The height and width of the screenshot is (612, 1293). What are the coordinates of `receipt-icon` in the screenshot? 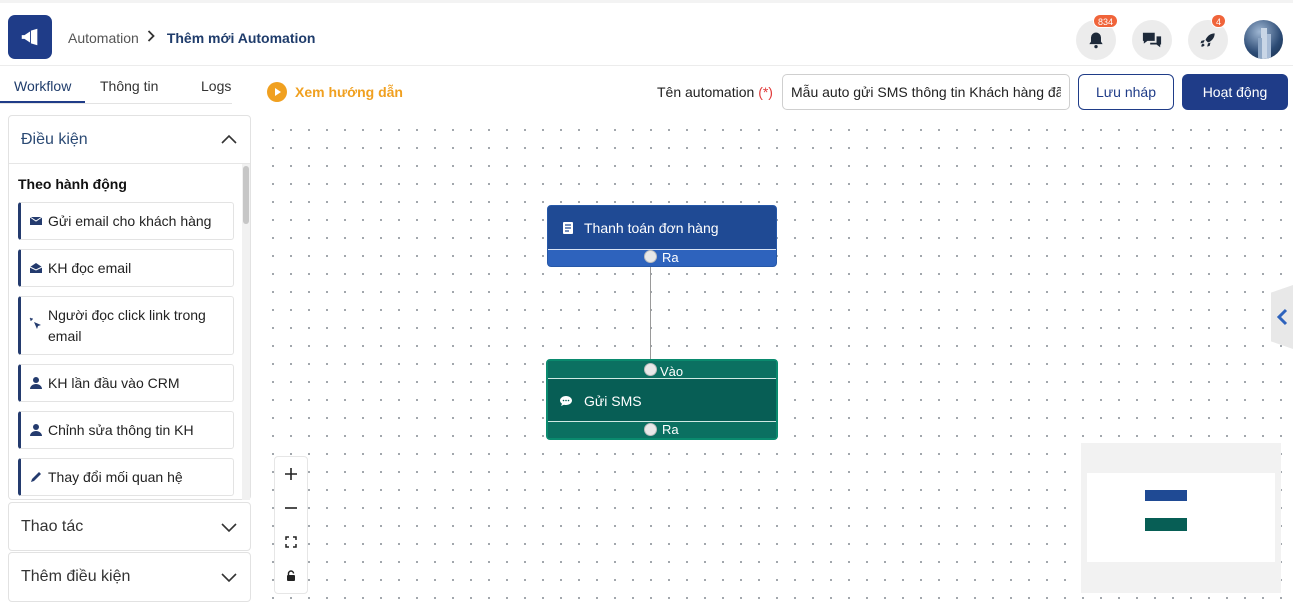 It's located at (568, 228).